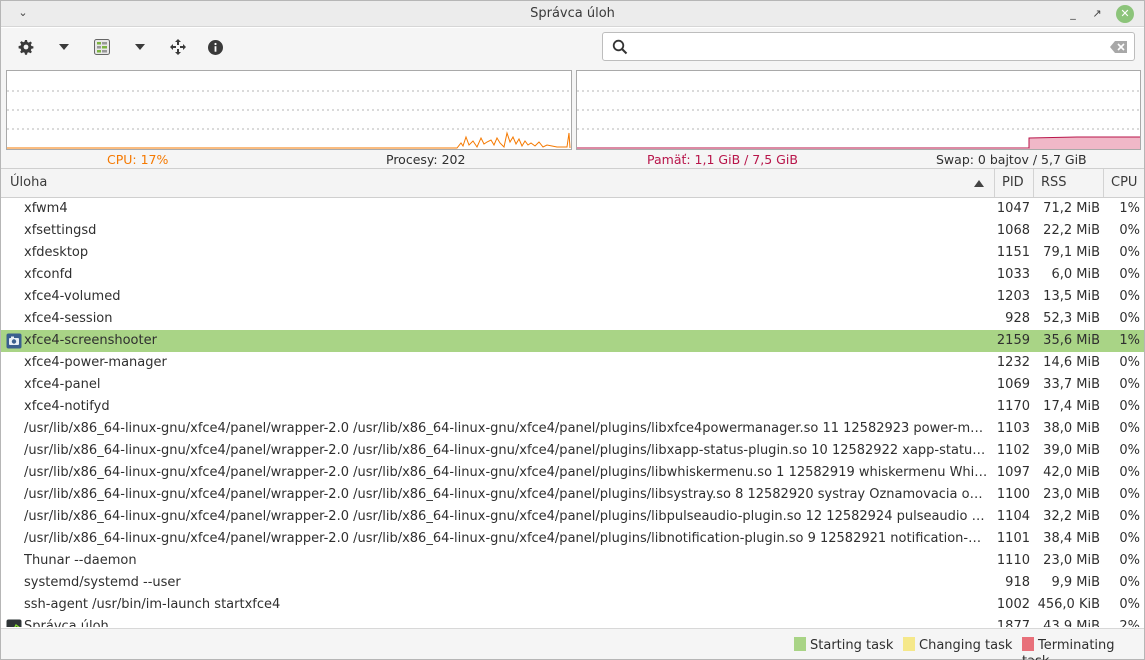  I want to click on maximize-icon: ↗, so click(1097, 14).